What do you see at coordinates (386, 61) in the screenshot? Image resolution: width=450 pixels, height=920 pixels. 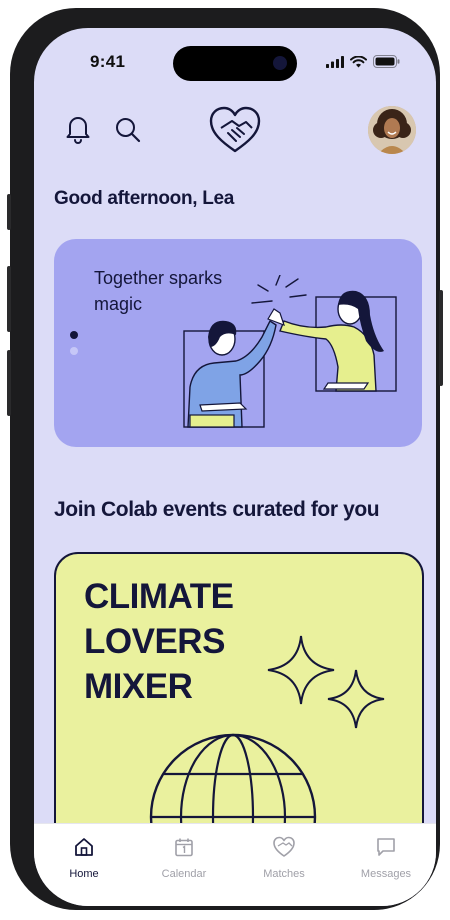 I see `battery-icon` at bounding box center [386, 61].